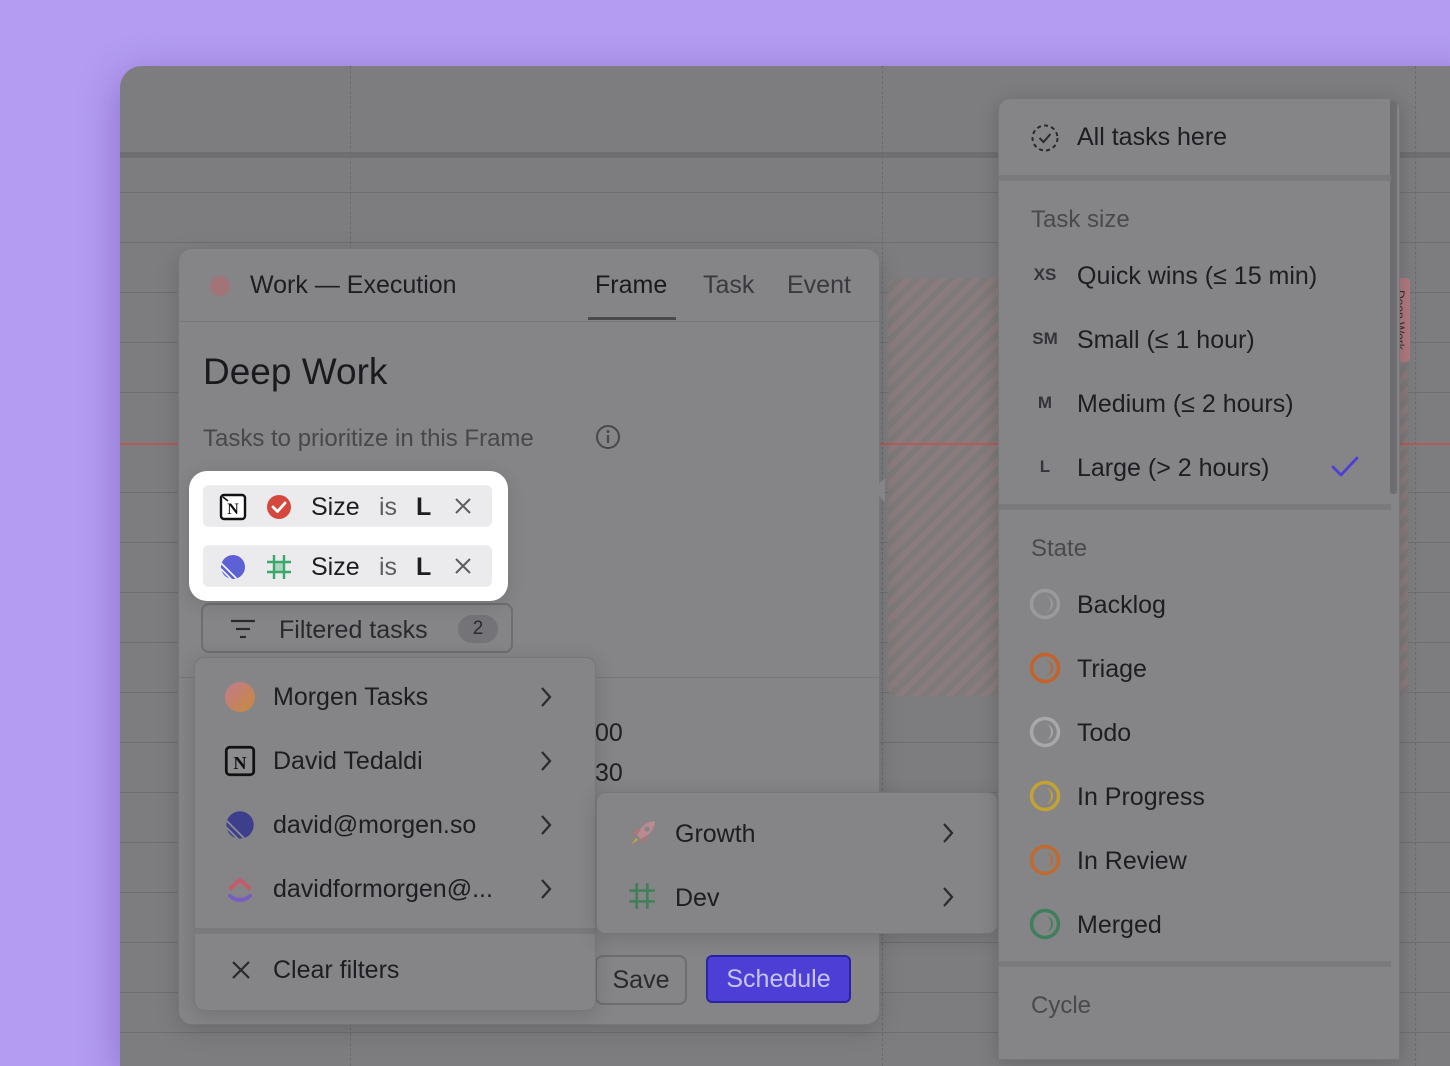 Image resolution: width=1450 pixels, height=1066 pixels. What do you see at coordinates (1104, 733) in the screenshot?
I see `state-label: Todo` at bounding box center [1104, 733].